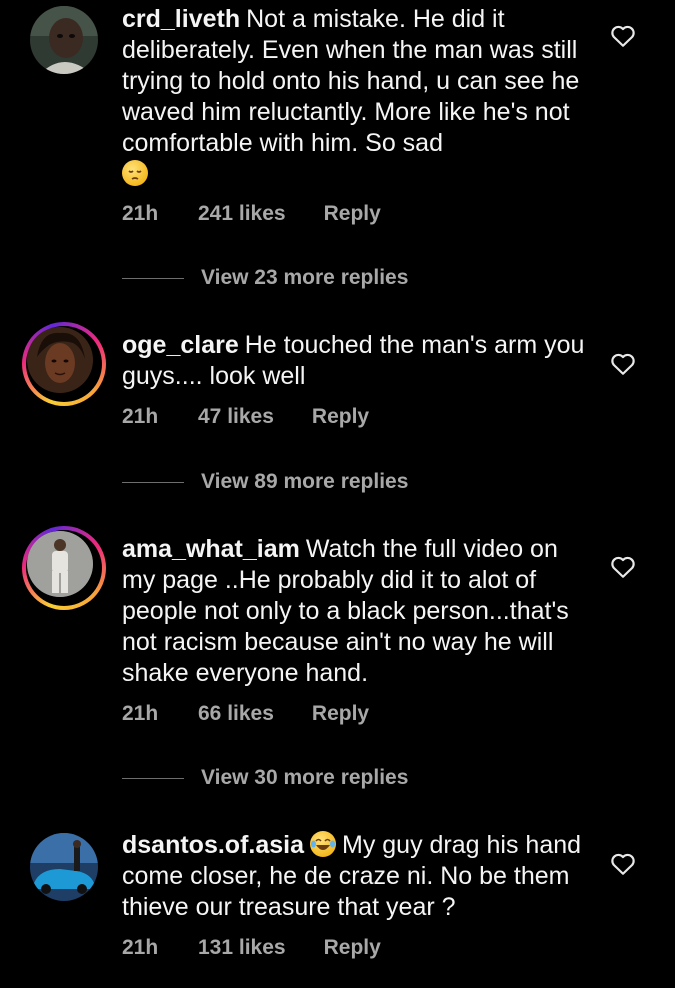 The height and width of the screenshot is (988, 675). Describe the element at coordinates (305, 777) in the screenshot. I see `view-replies-label: View 30 more replies` at that location.